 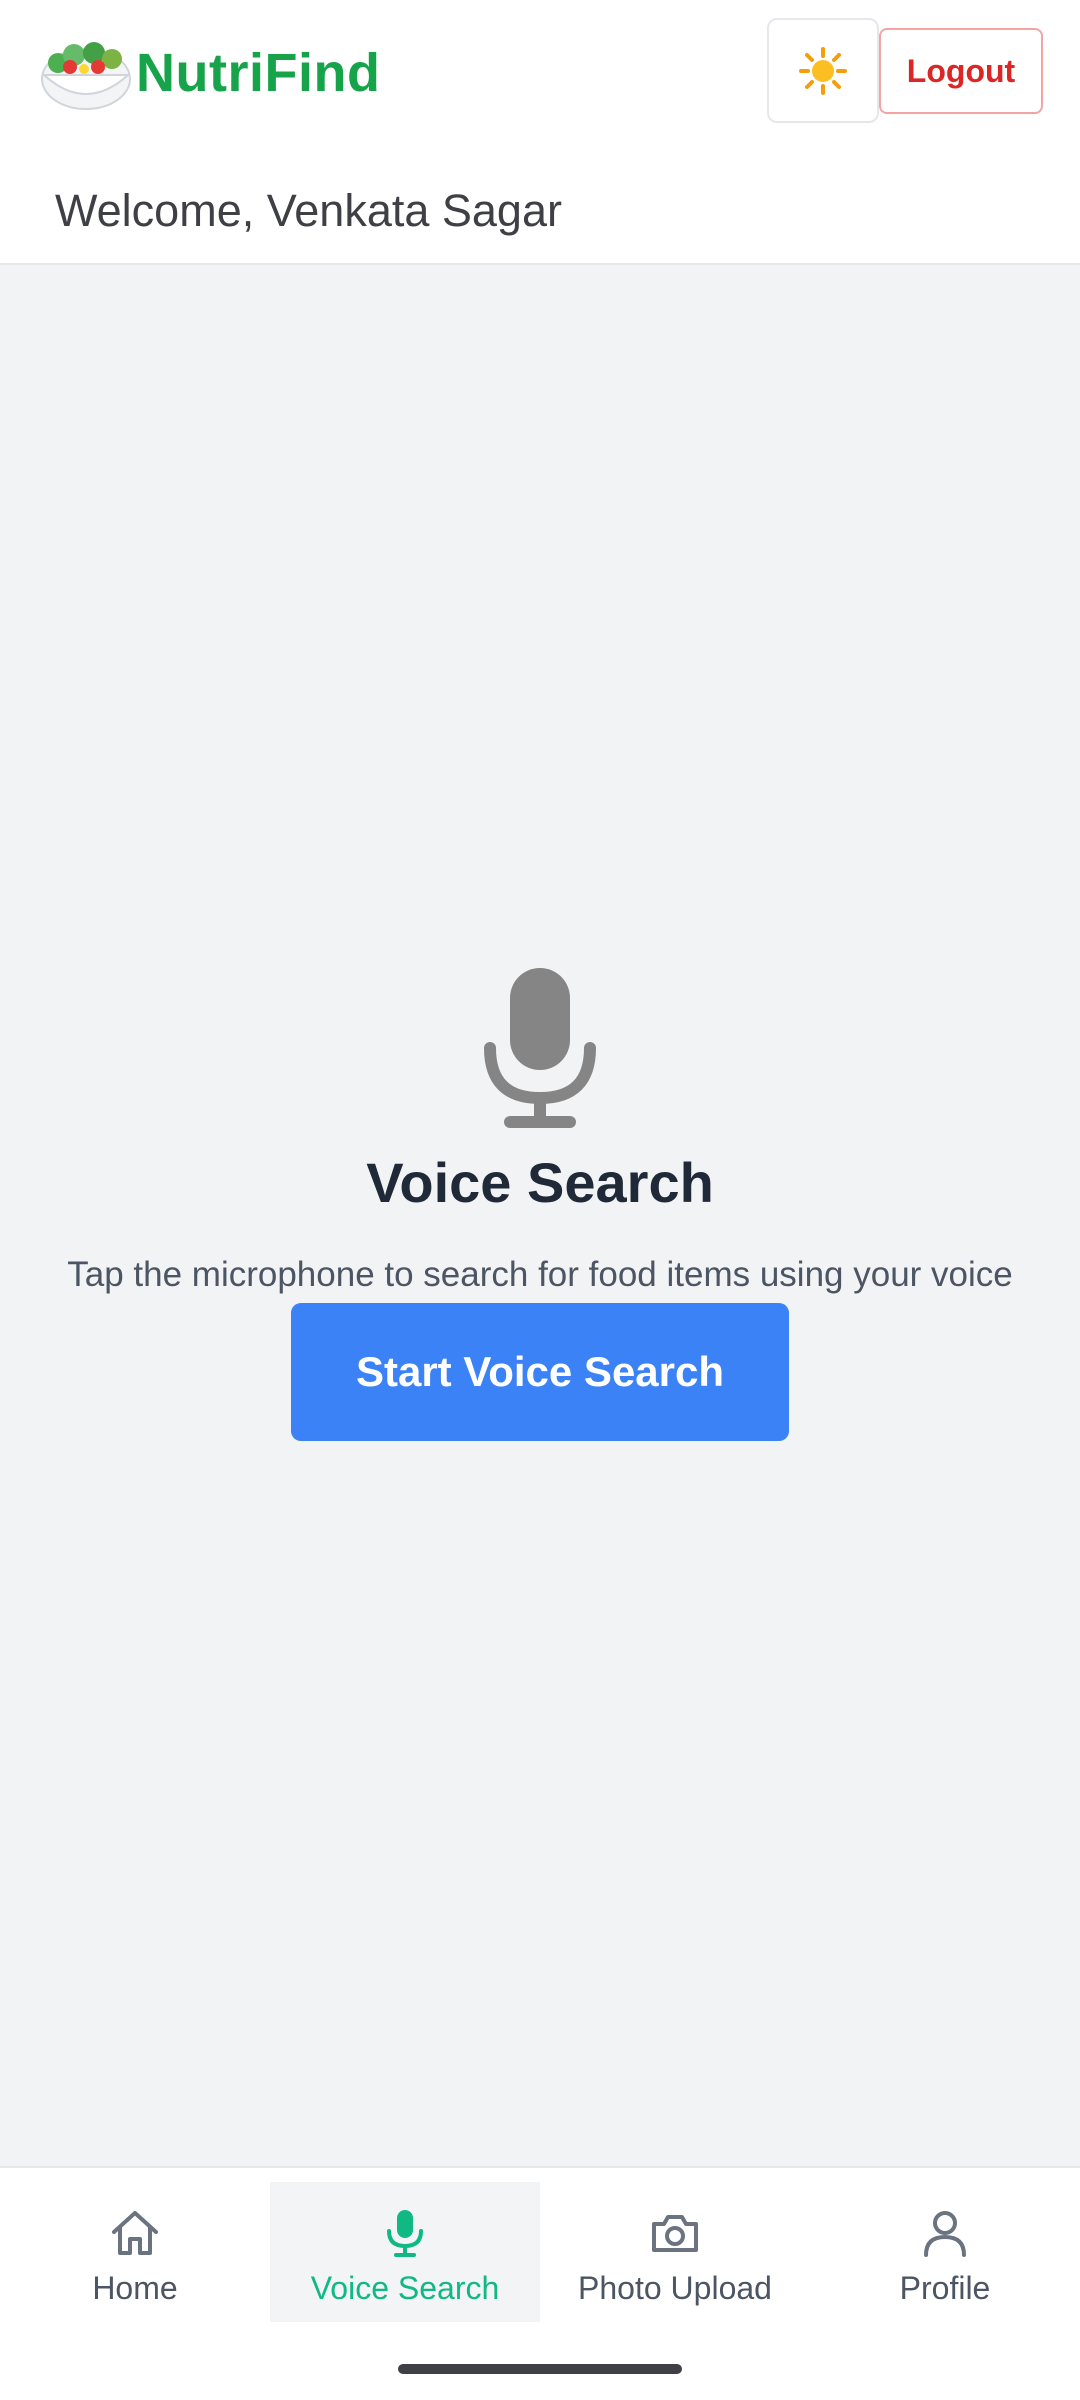 What do you see at coordinates (258, 72) in the screenshot?
I see `app-name: NutriFind` at bounding box center [258, 72].